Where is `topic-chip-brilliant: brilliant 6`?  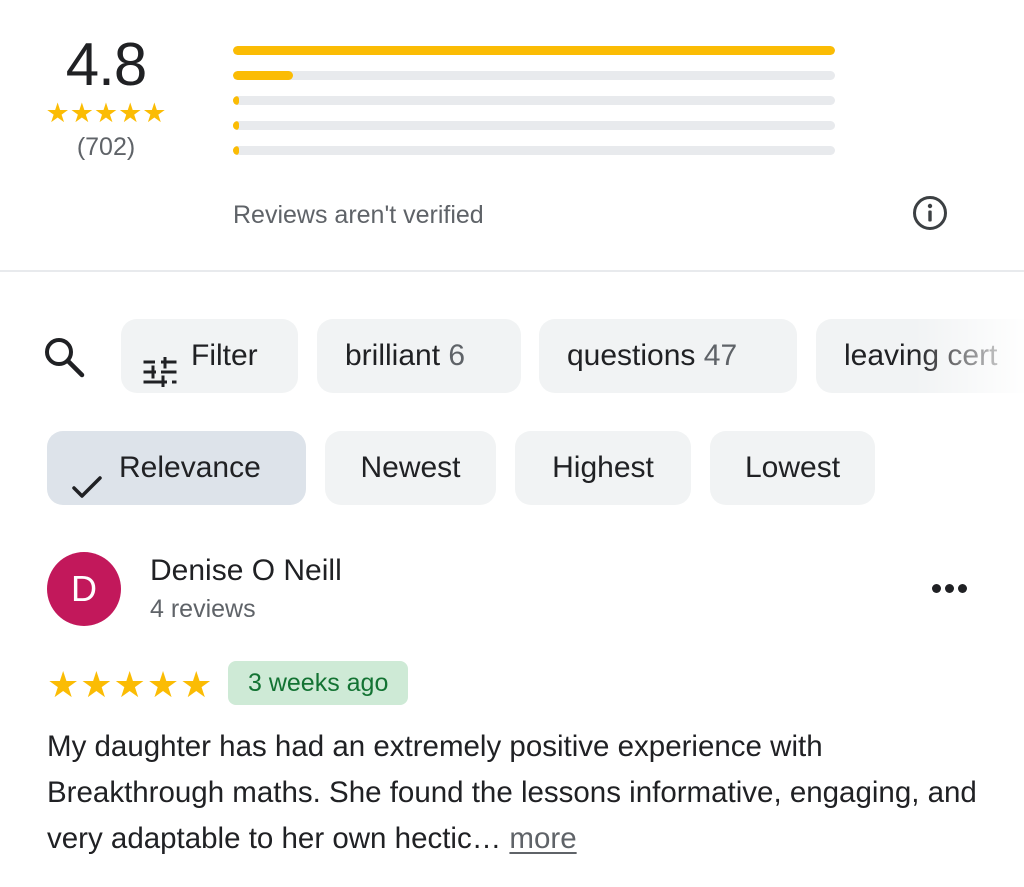 topic-chip-brilliant: brilliant 6 is located at coordinates (419, 356).